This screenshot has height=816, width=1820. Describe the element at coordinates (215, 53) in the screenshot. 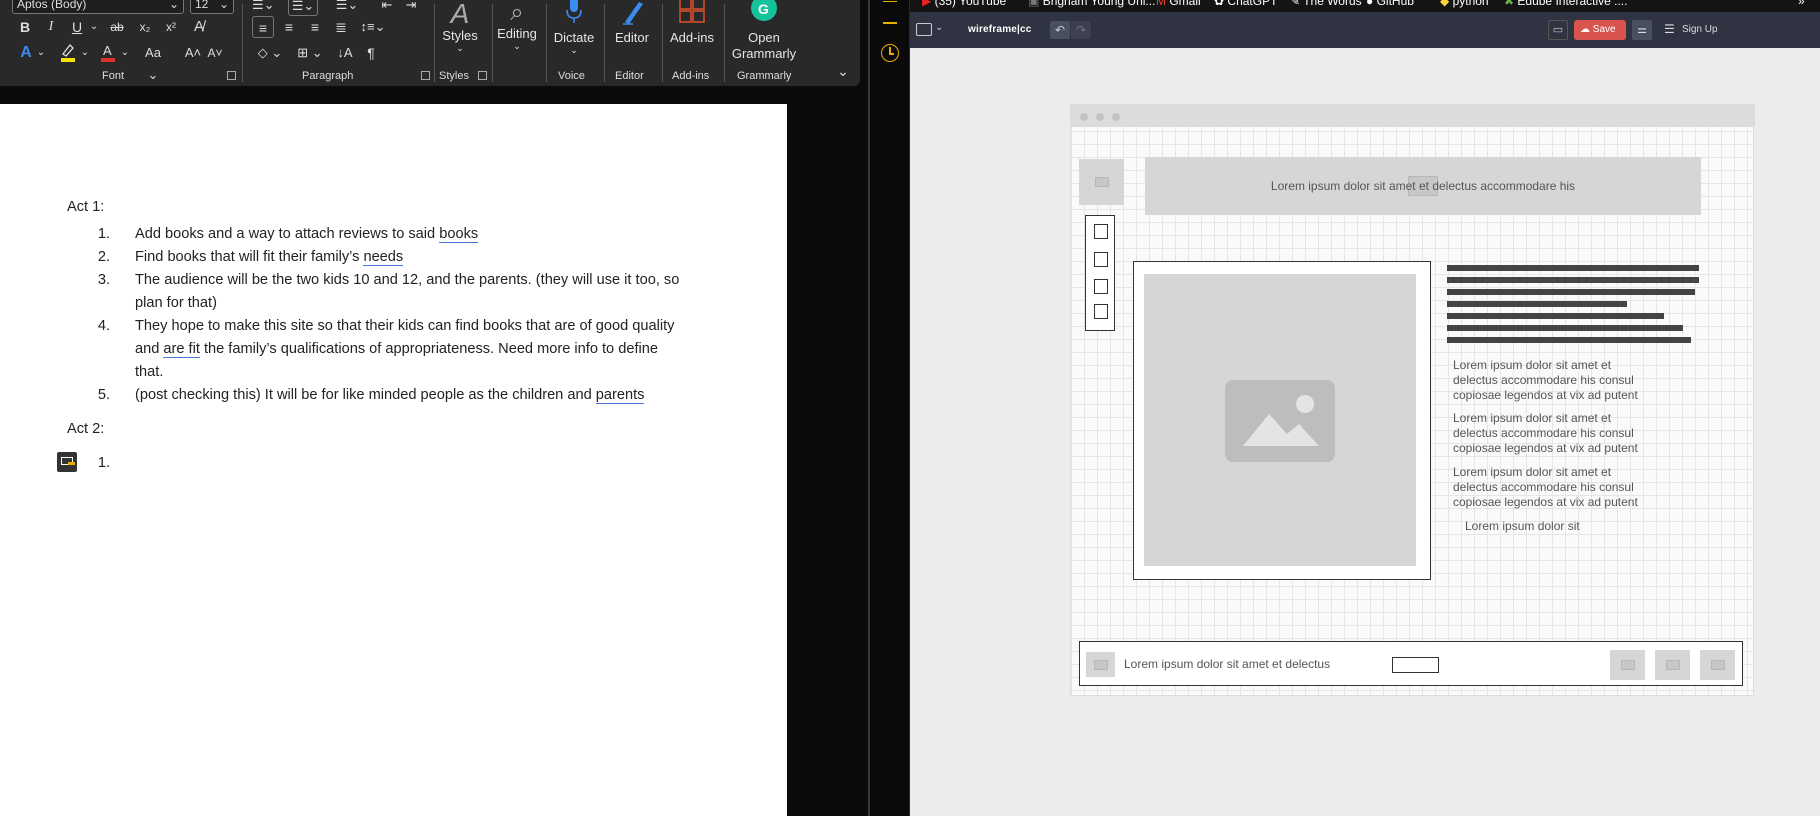

I see `shrink-font-button: A˅` at that location.